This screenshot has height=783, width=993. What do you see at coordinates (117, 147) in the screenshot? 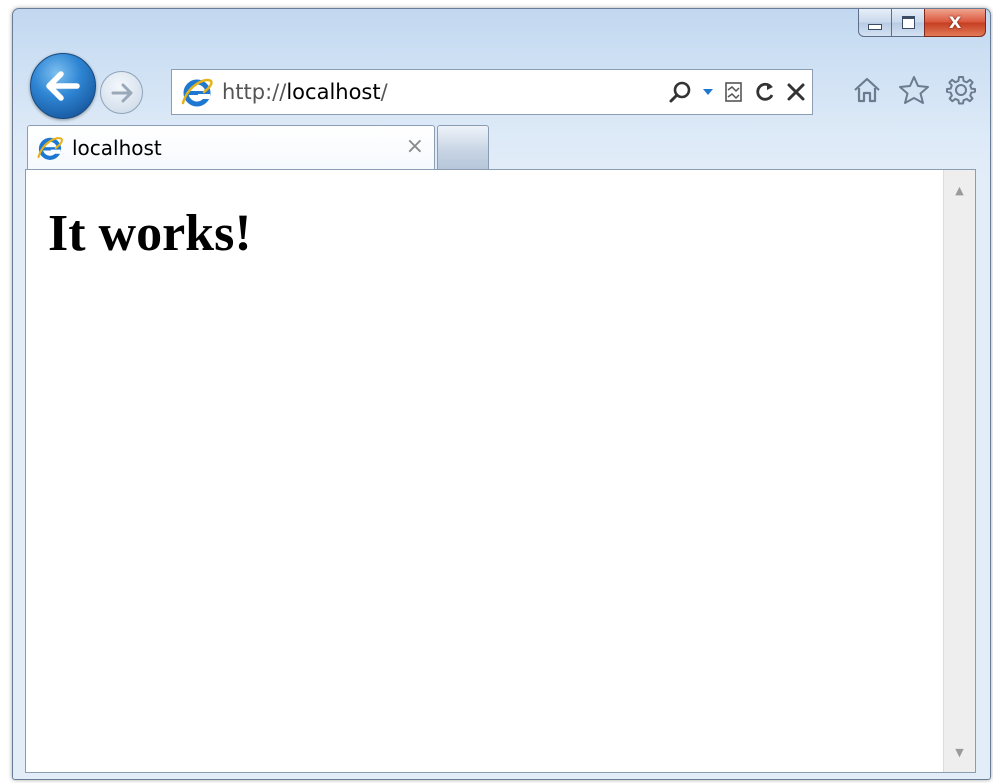
I see `tab-label: localhost` at bounding box center [117, 147].